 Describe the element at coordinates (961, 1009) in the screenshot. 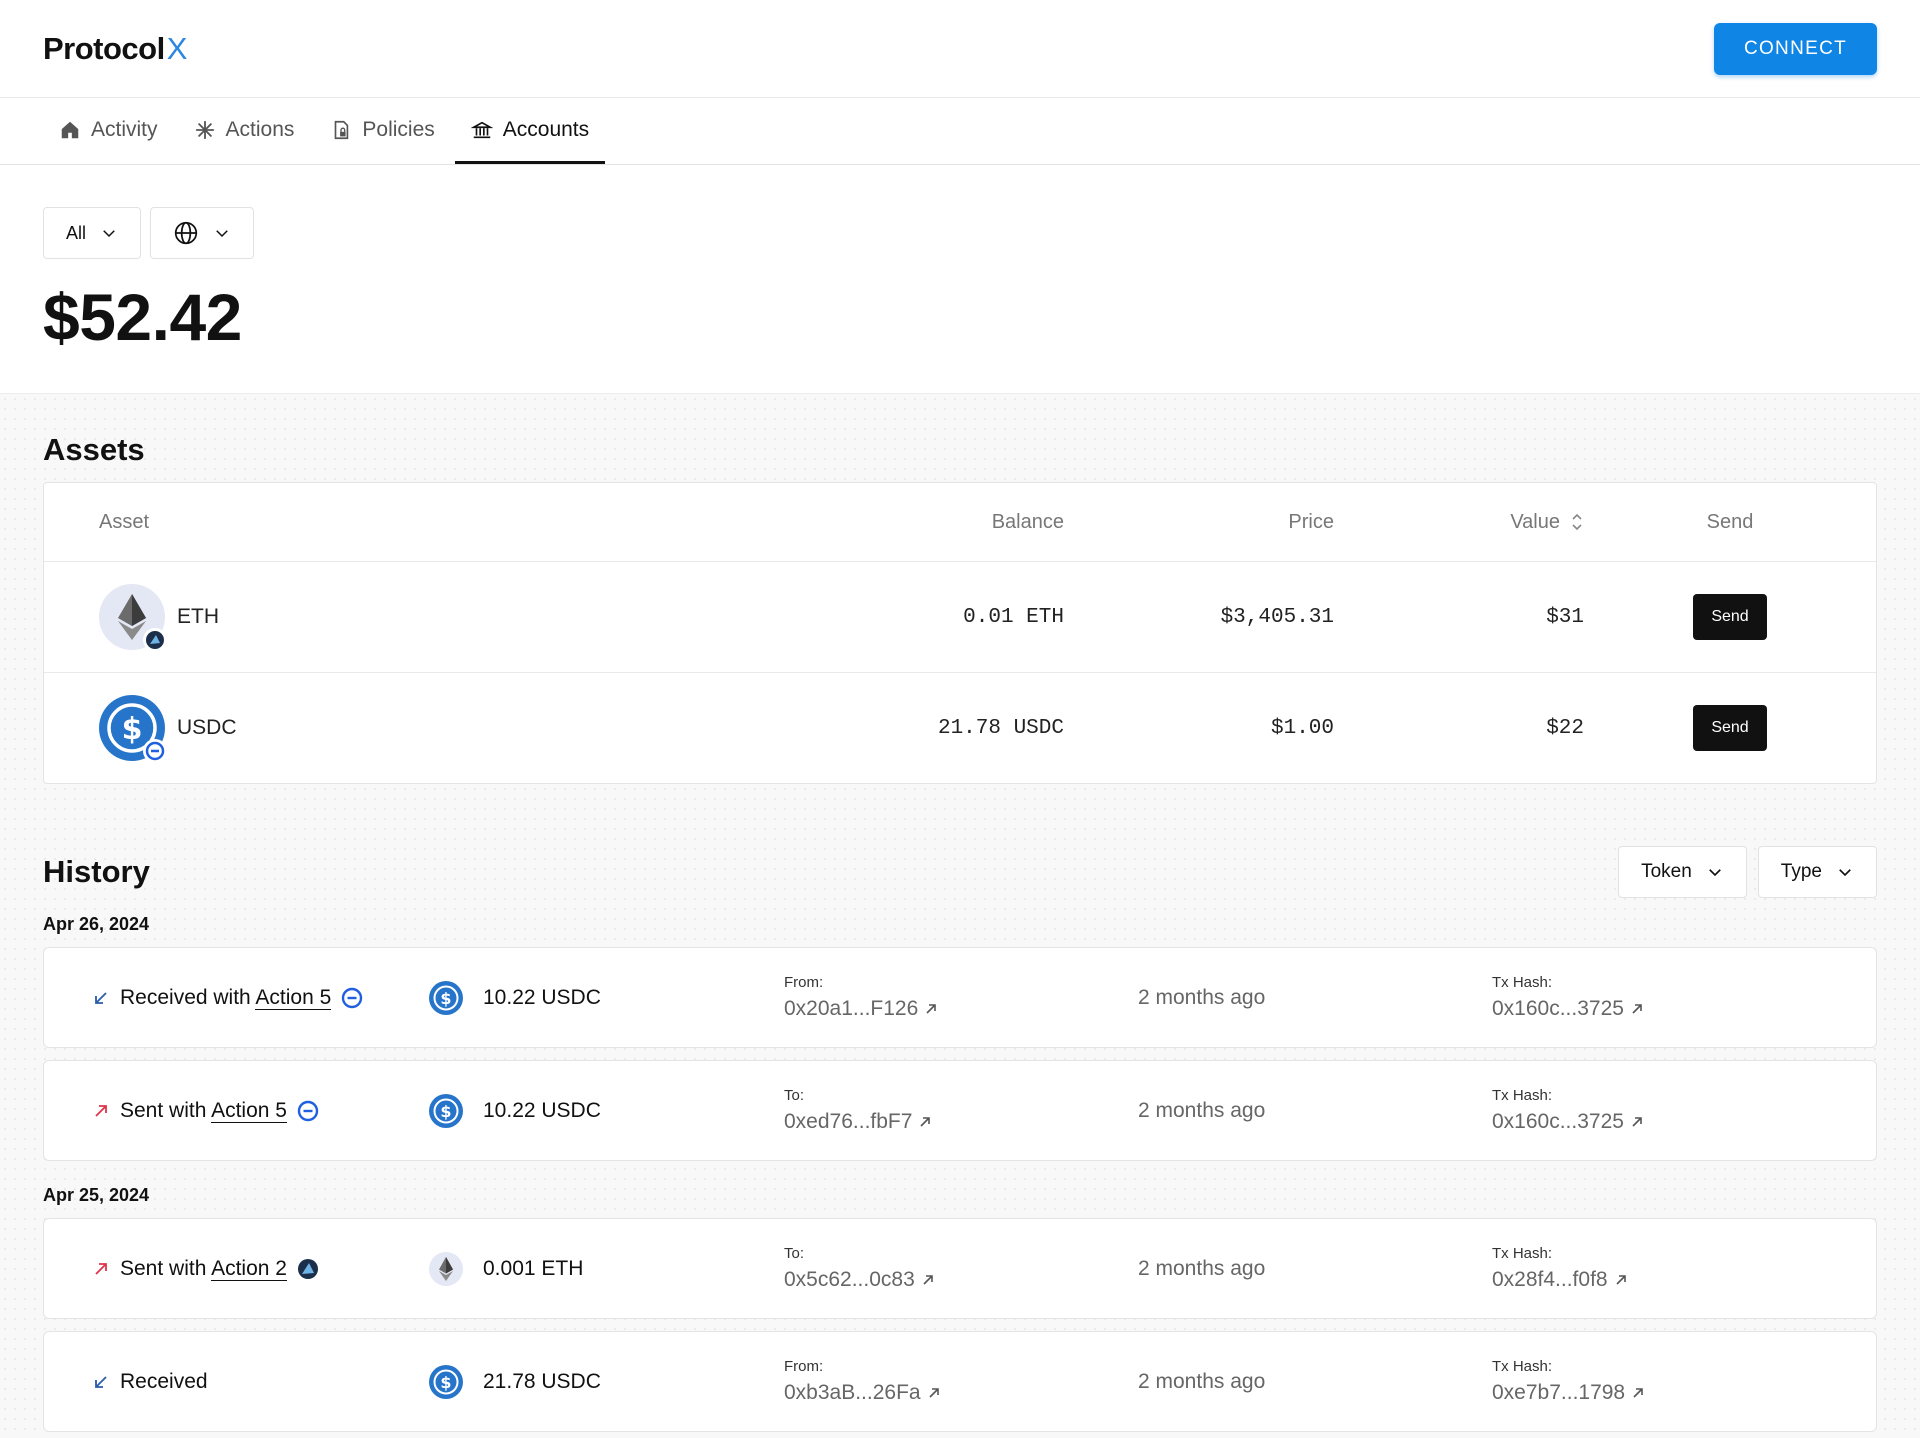

I see `address-link: 0x20a1...F126` at that location.